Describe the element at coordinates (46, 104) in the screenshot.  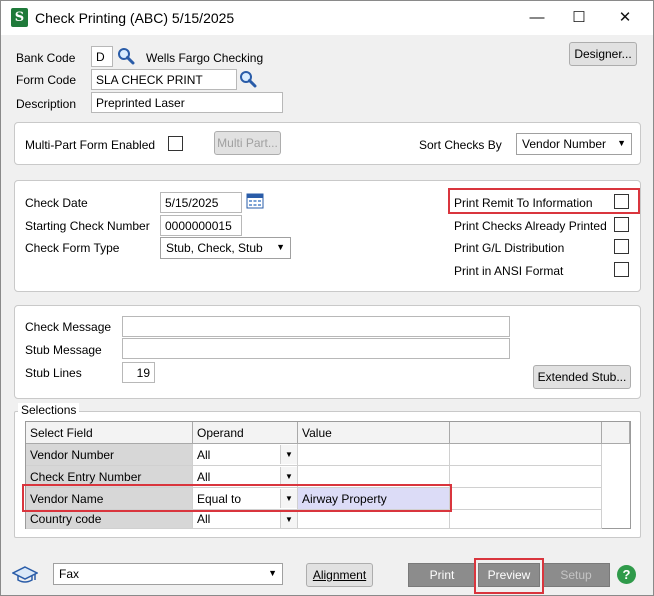
I see `description-label: Description` at that location.